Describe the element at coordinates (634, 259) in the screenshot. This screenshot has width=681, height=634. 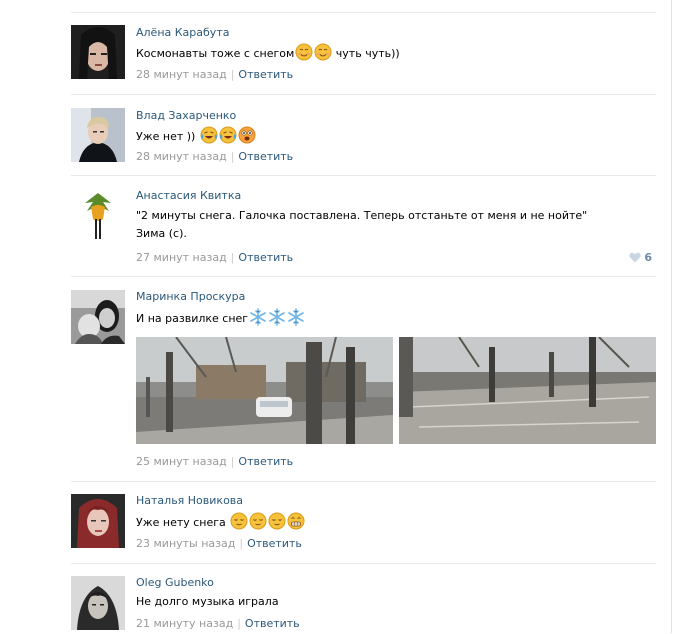
I see `heart-icon` at that location.